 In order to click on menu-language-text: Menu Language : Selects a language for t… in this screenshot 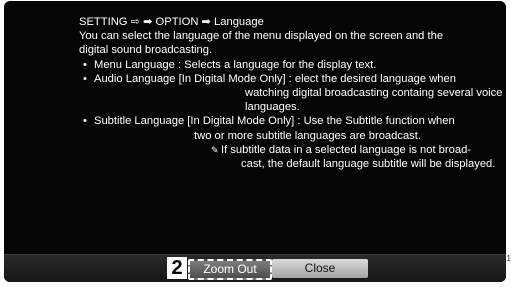, I will do `click(235, 64)`.